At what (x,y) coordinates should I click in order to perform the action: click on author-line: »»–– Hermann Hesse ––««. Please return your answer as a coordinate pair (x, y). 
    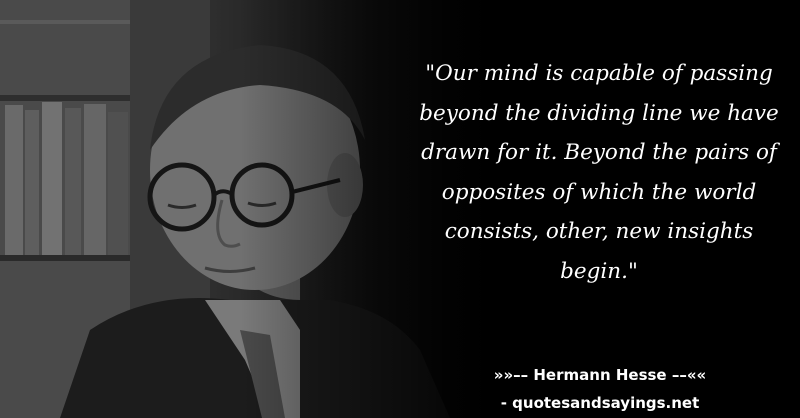
    Looking at the image, I should click on (600, 375).